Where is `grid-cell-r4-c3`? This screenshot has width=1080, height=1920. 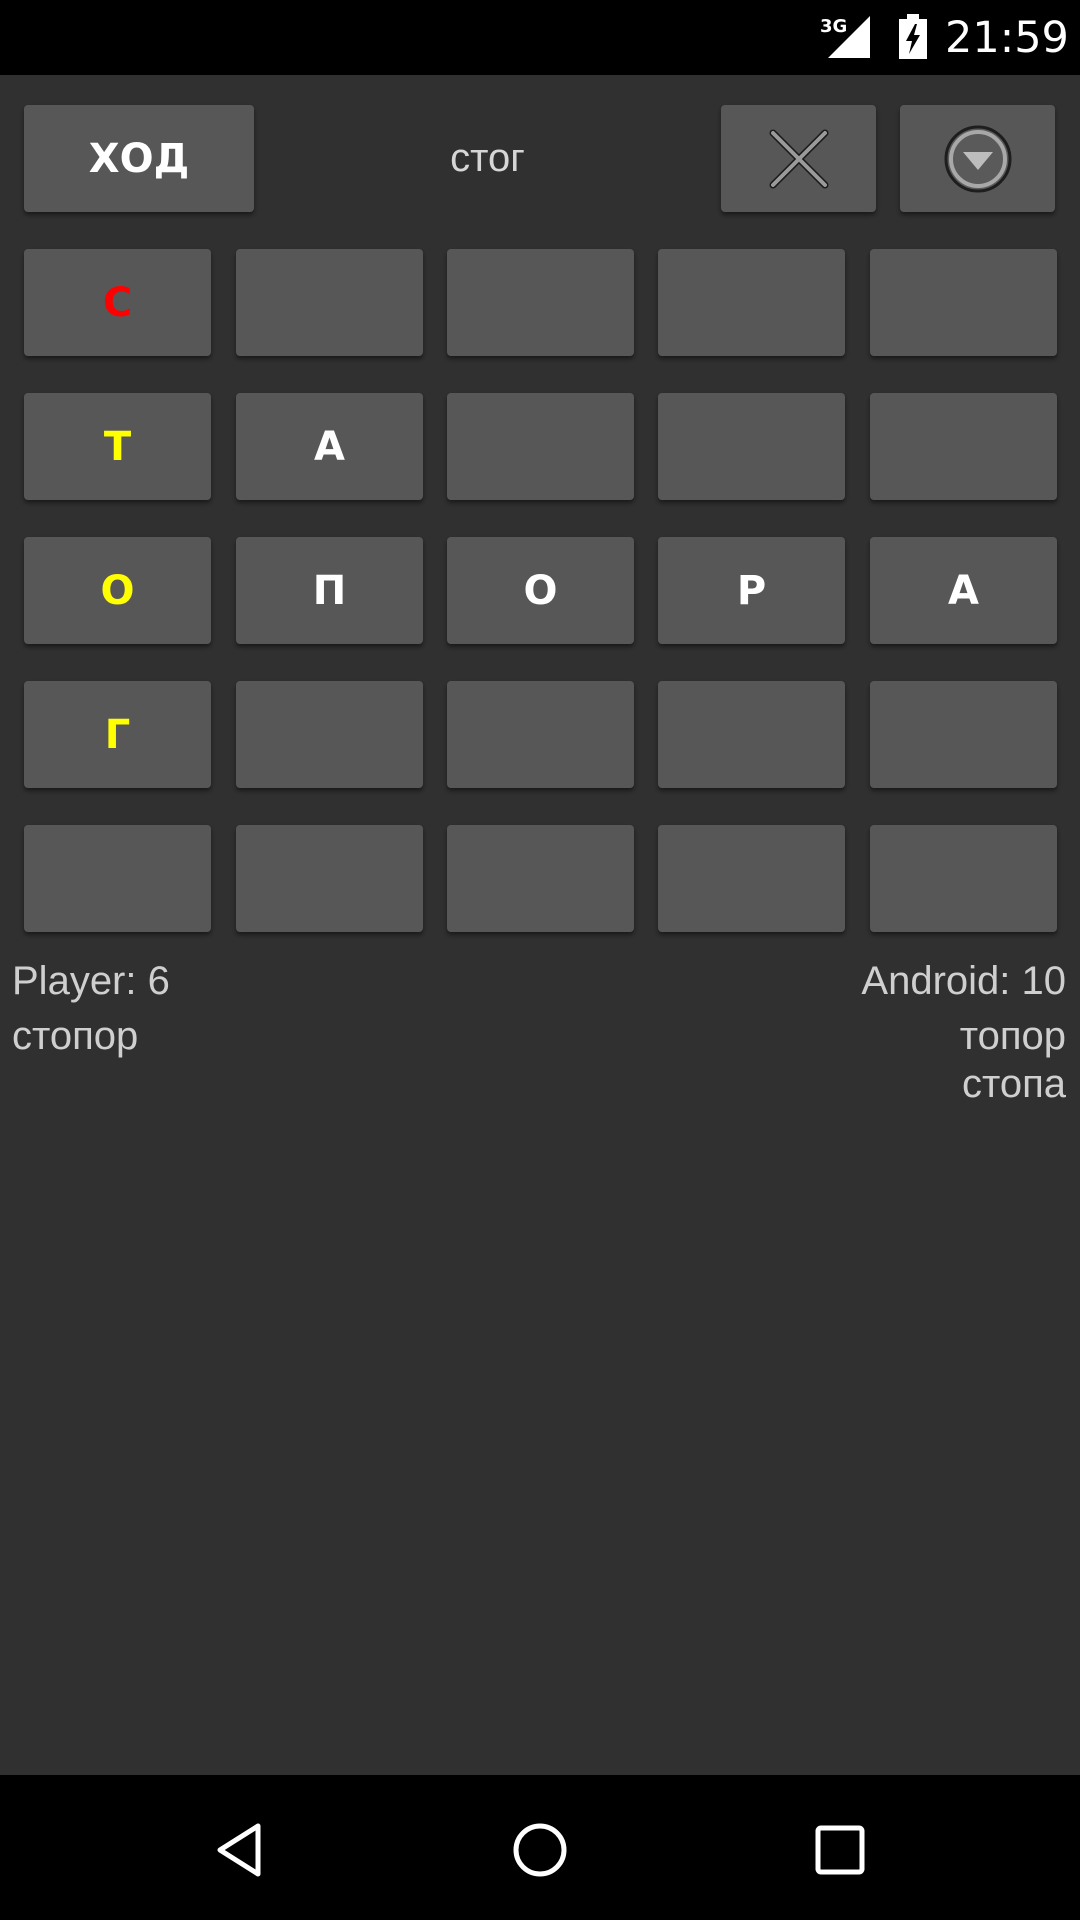
grid-cell-r4-c3 is located at coordinates (540, 734).